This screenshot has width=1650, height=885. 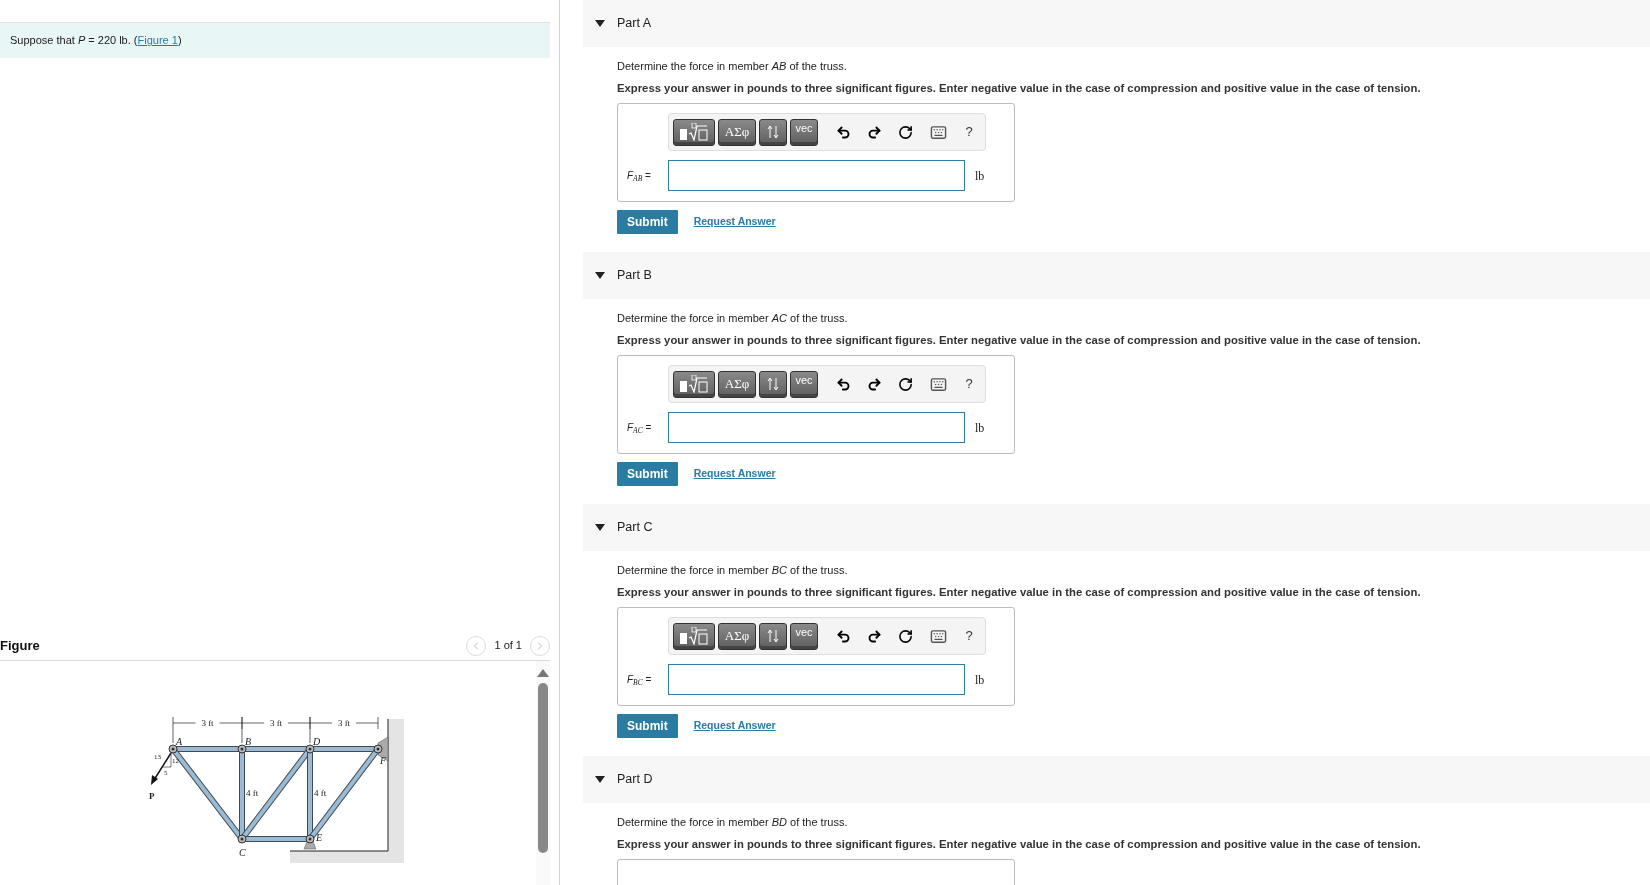 I want to click on scroll-up-icon, so click(x=543, y=673).